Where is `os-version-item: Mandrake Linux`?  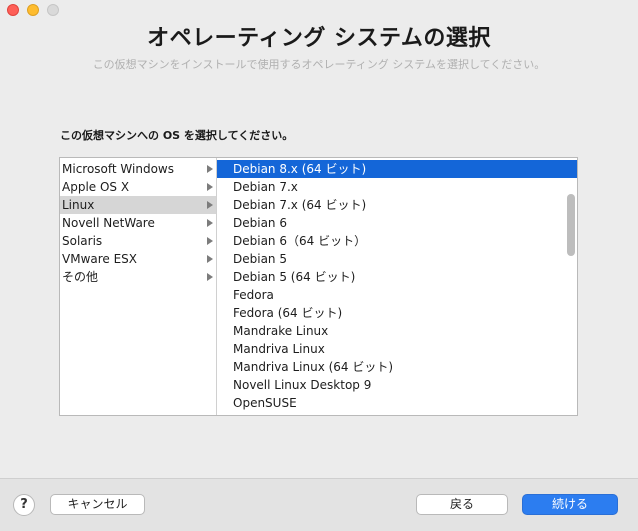 os-version-item: Mandrake Linux is located at coordinates (397, 331).